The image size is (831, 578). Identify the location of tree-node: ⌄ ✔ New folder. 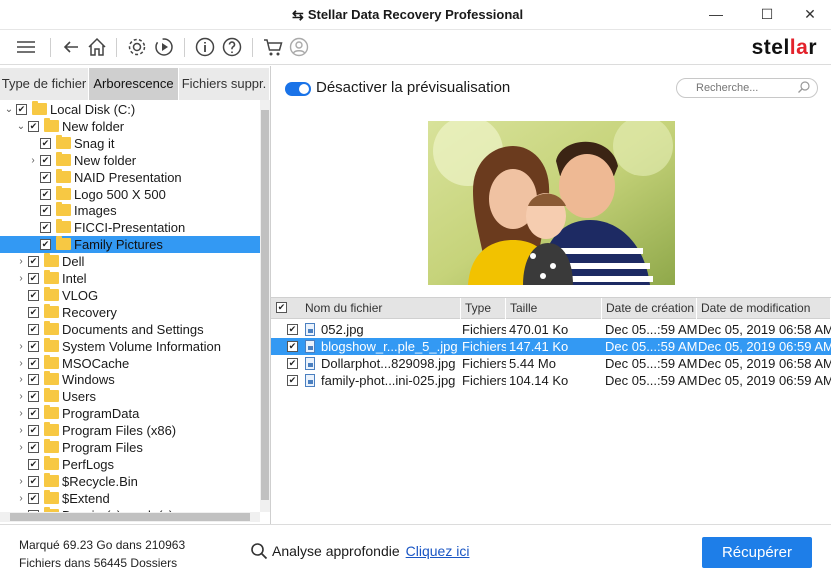
(130, 126).